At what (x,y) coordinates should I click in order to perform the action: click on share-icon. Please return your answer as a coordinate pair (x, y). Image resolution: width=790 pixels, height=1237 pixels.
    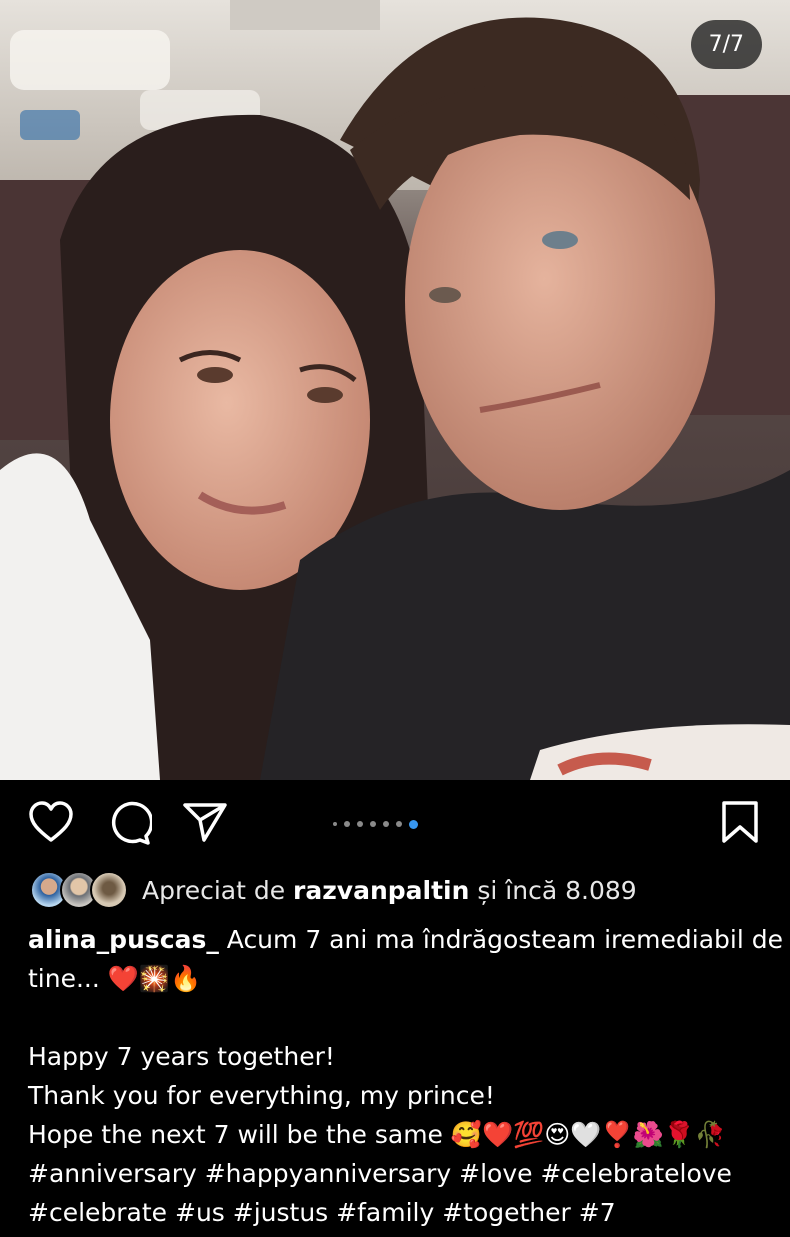
    Looking at the image, I should click on (205, 822).